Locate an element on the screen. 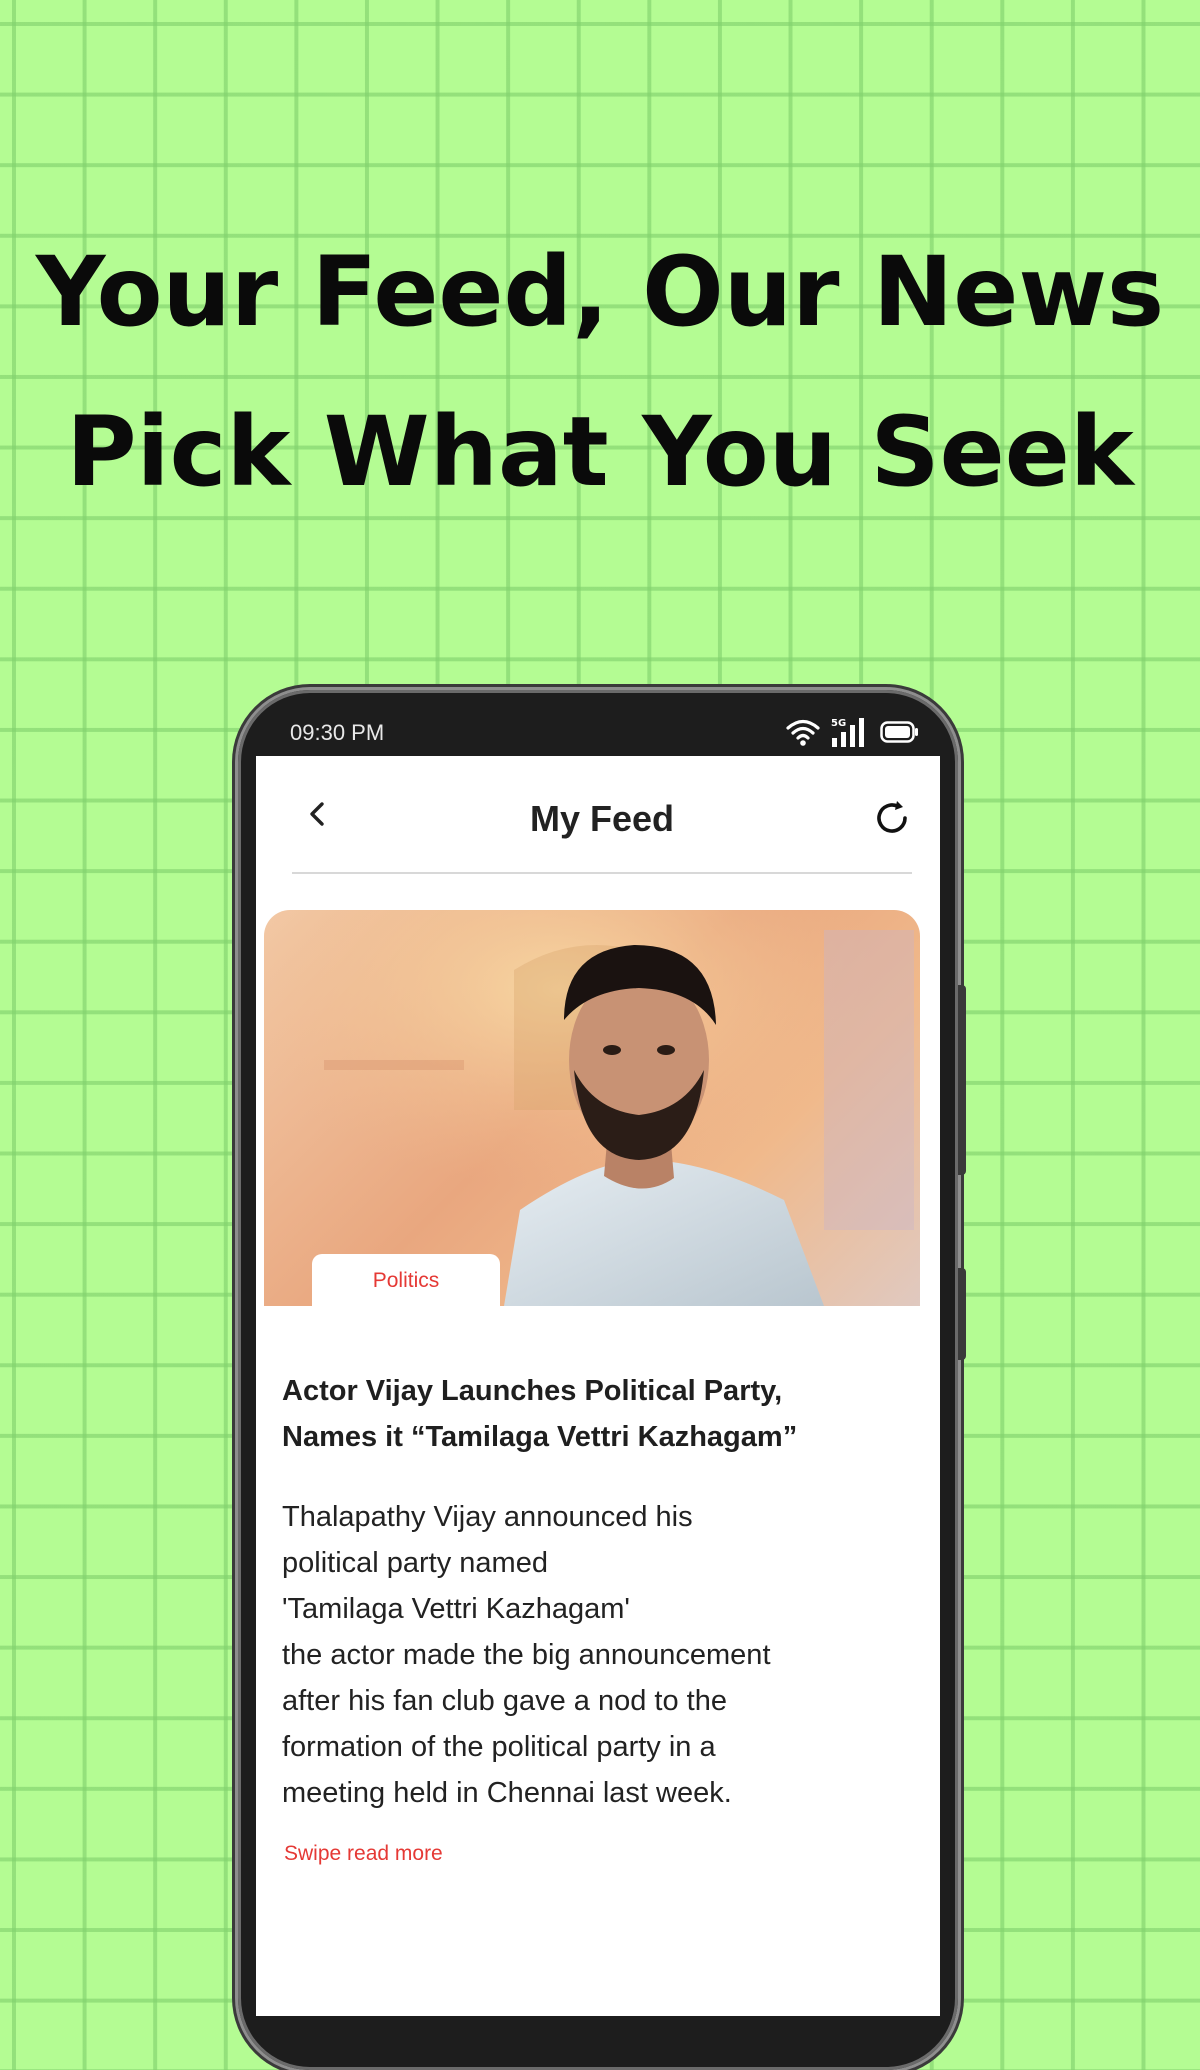  article-title-line: Names it “Tamilaga Vettri Kazhagam” is located at coordinates (540, 1437).